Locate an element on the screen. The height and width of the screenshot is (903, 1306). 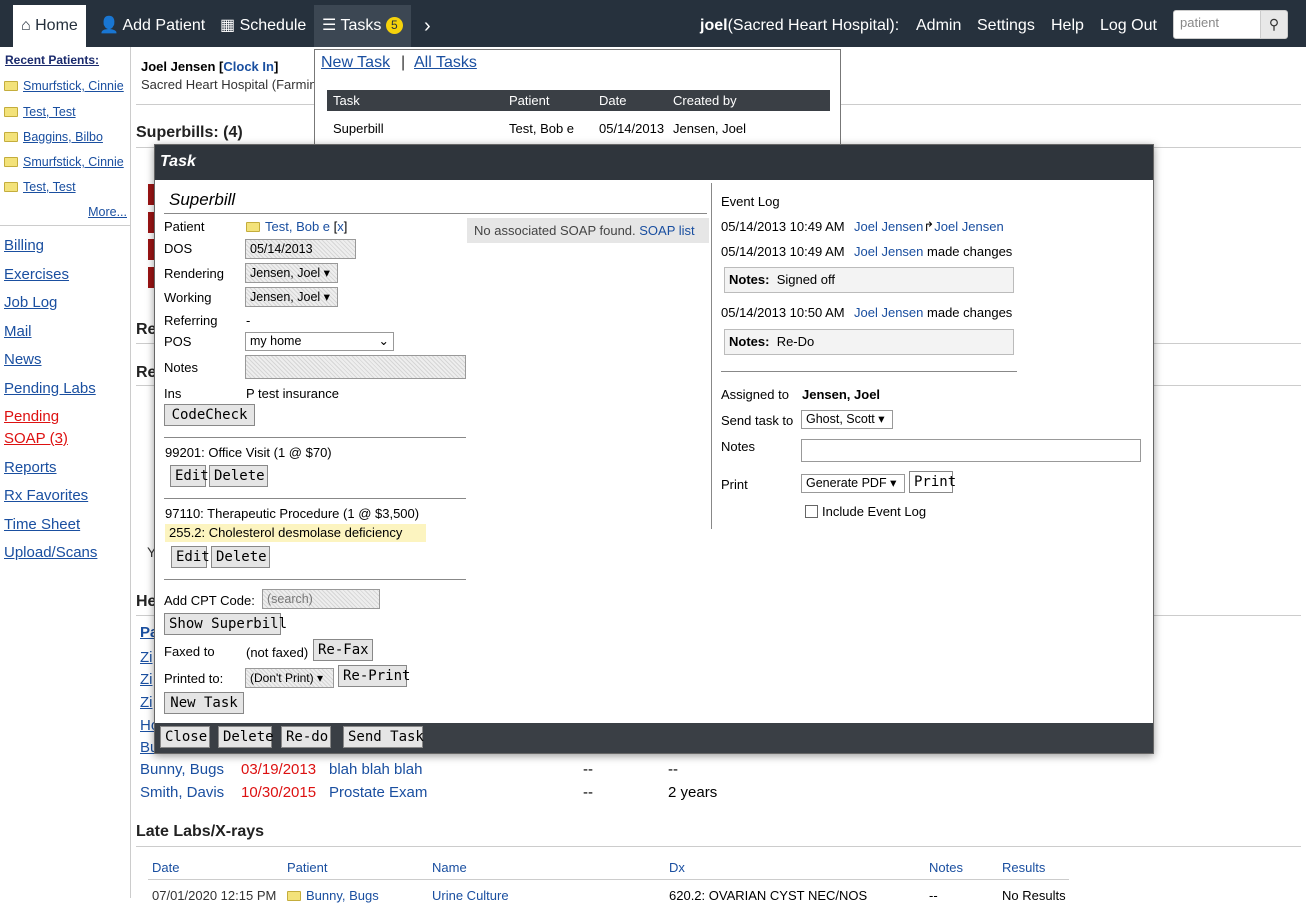
search-icon: ⚲ is located at coordinates (1274, 24).